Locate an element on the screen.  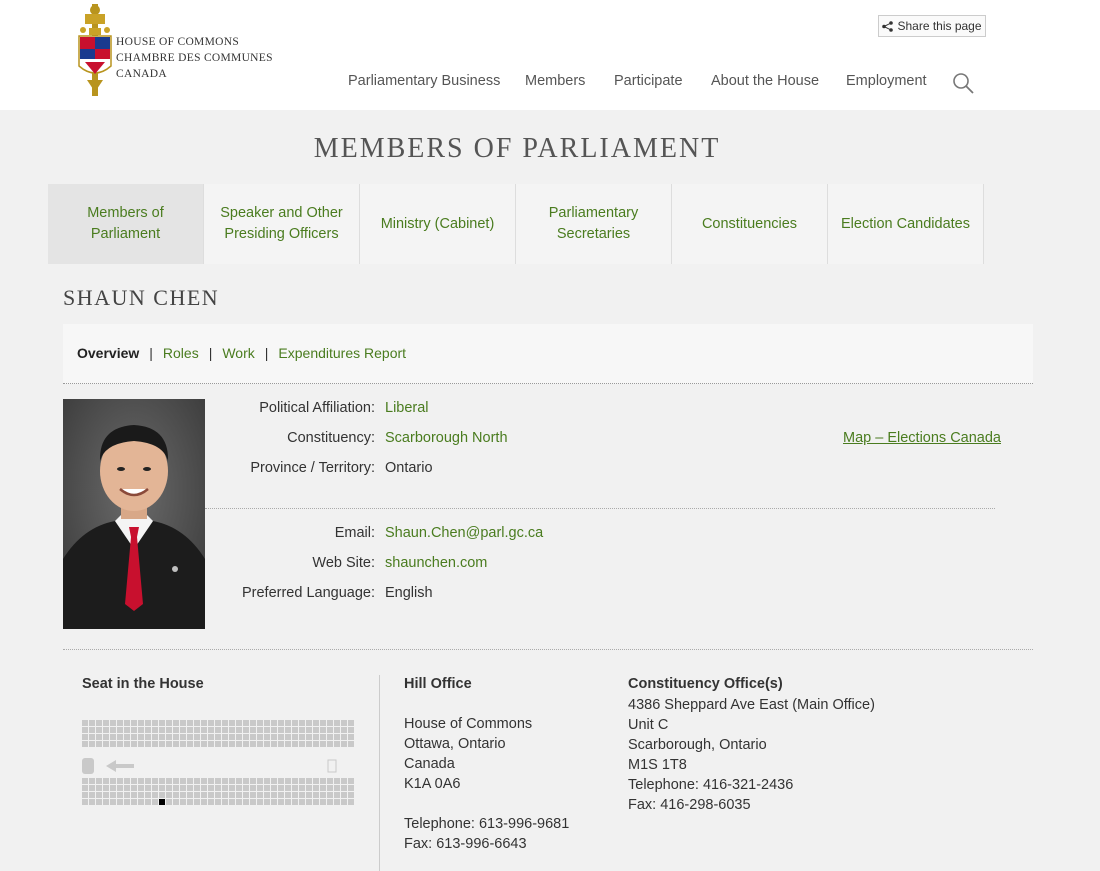
constituency-office-line: Scarborough, Ontario is located at coordinates (697, 745).